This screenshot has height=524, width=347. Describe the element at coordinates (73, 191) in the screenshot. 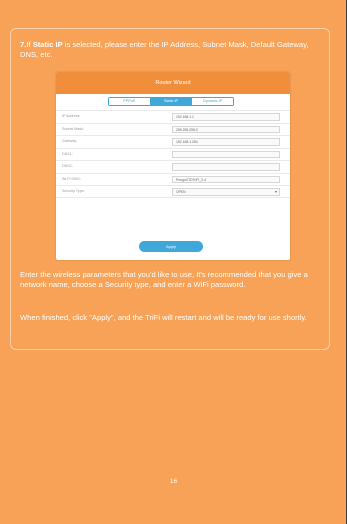

I see `security-type-label: Security Type:` at that location.